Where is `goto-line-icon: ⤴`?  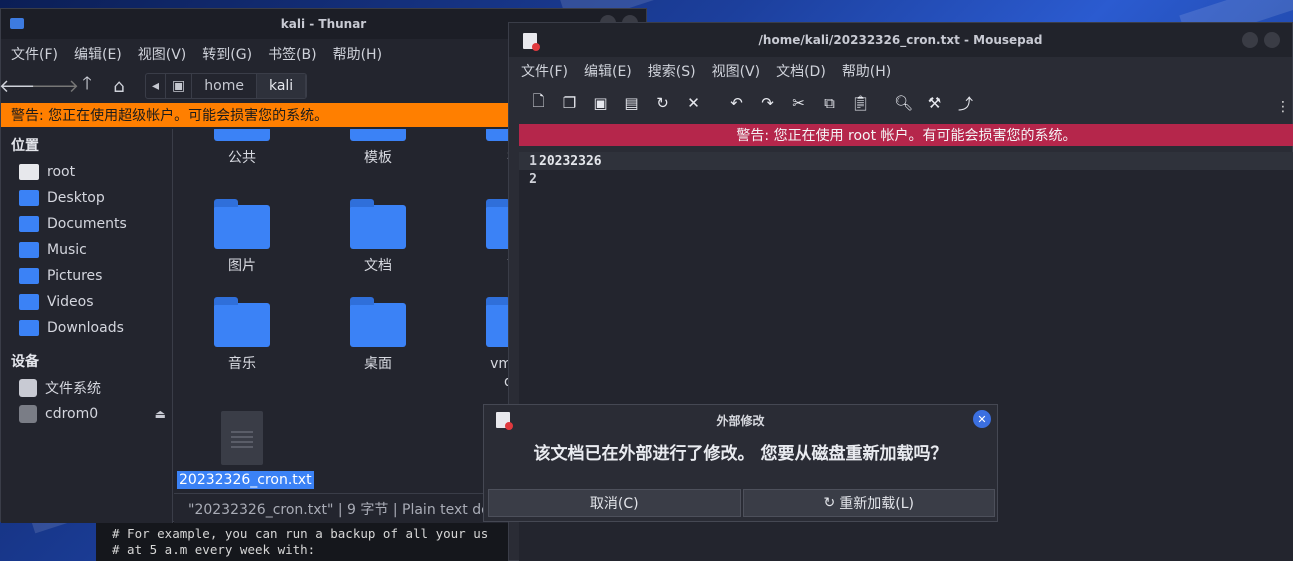 goto-line-icon: ⤴ is located at coordinates (965, 103).